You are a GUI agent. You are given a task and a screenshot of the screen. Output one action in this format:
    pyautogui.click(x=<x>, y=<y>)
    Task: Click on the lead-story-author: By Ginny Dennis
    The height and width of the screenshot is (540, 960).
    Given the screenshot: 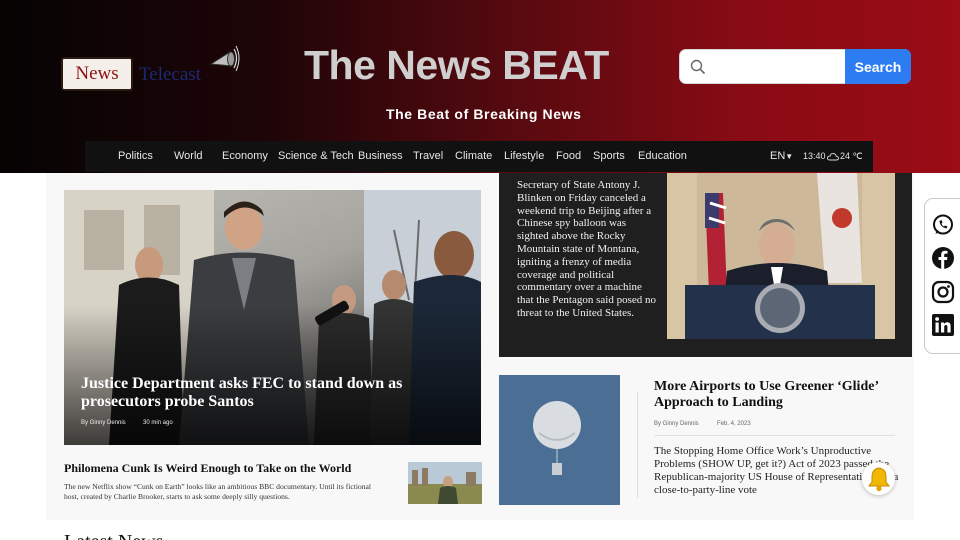 What is the action you would take?
    pyautogui.click(x=103, y=423)
    